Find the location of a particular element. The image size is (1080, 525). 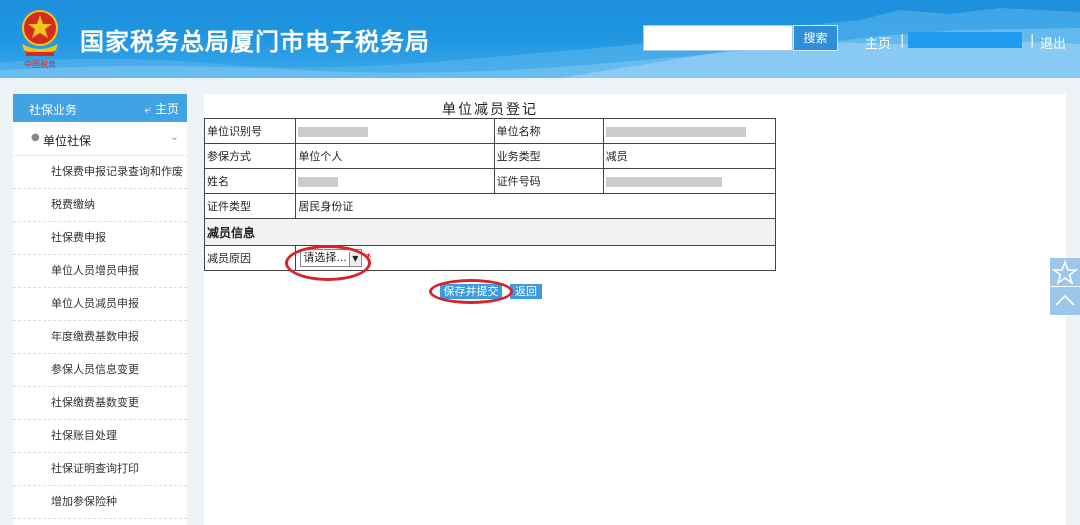

site-header: 中国税务 国家税务总局厦门市电子税务局 搜索 主页 | | 退出 is located at coordinates (540, 39).